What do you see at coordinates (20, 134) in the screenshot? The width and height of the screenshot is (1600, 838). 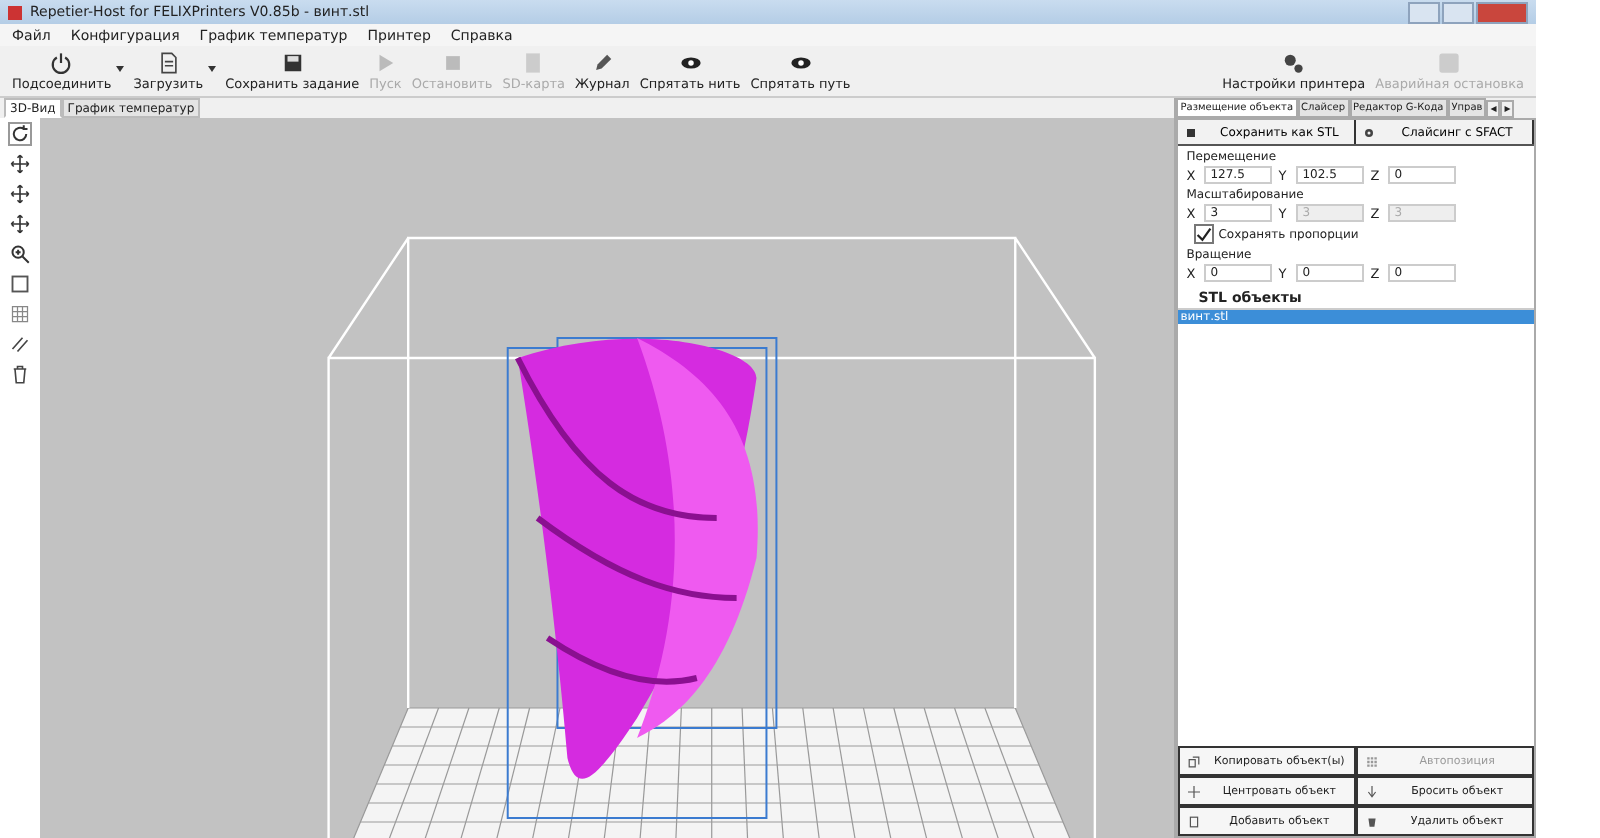 I see `rotate-icon` at bounding box center [20, 134].